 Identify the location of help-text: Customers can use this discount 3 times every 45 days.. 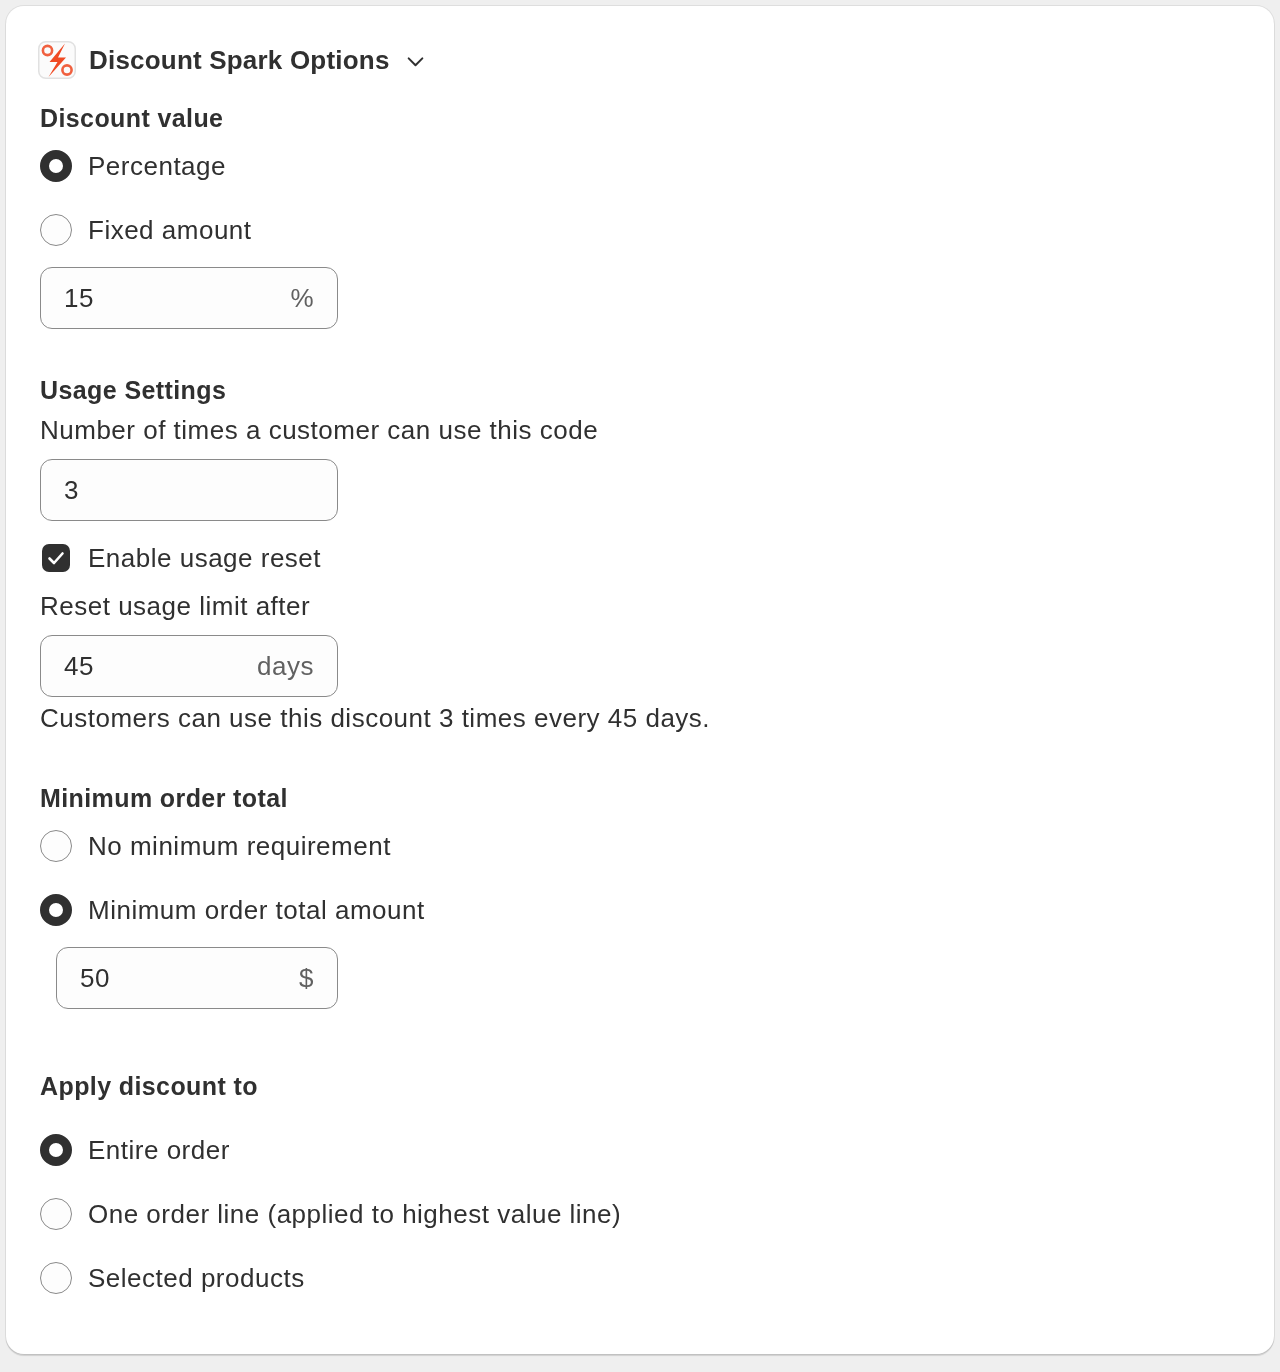
(375, 718).